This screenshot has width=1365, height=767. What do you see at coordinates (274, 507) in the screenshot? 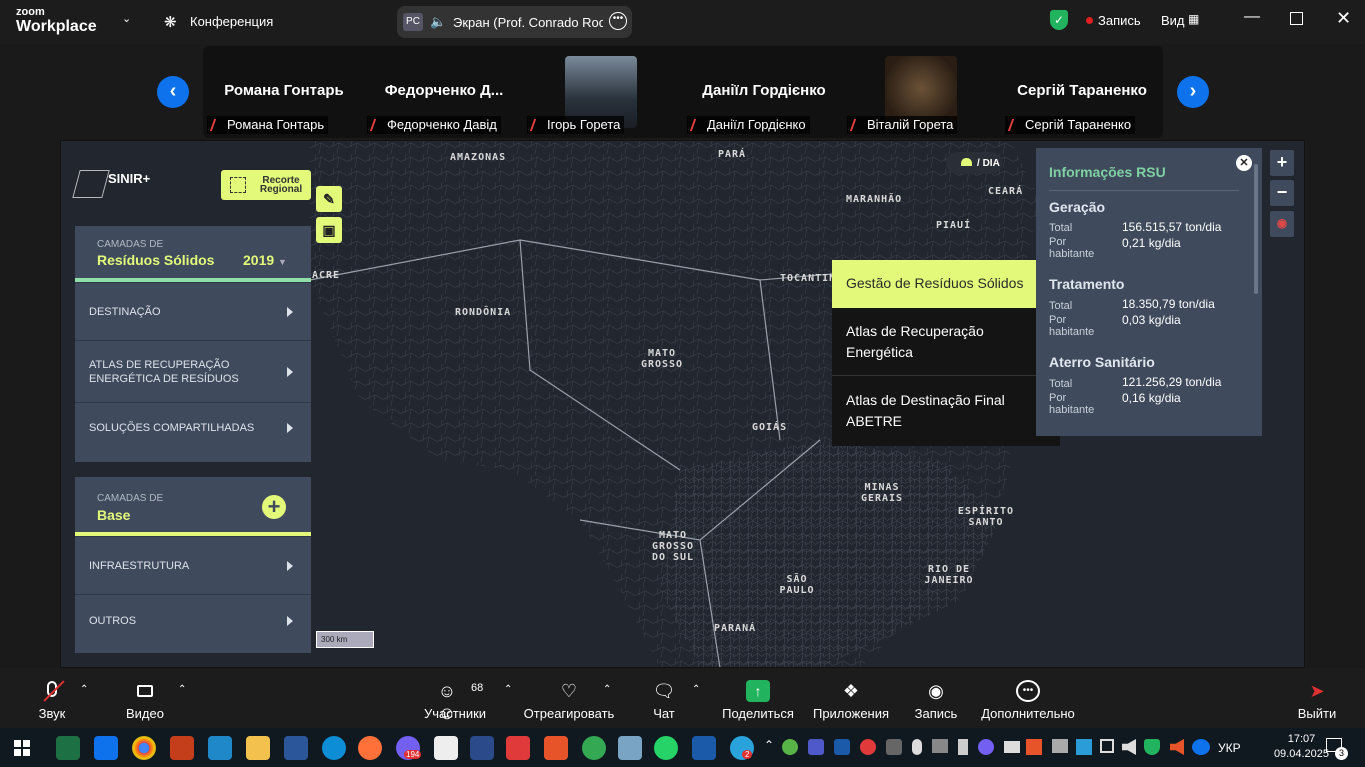
I see `add-layer-icon: +` at bounding box center [274, 507].